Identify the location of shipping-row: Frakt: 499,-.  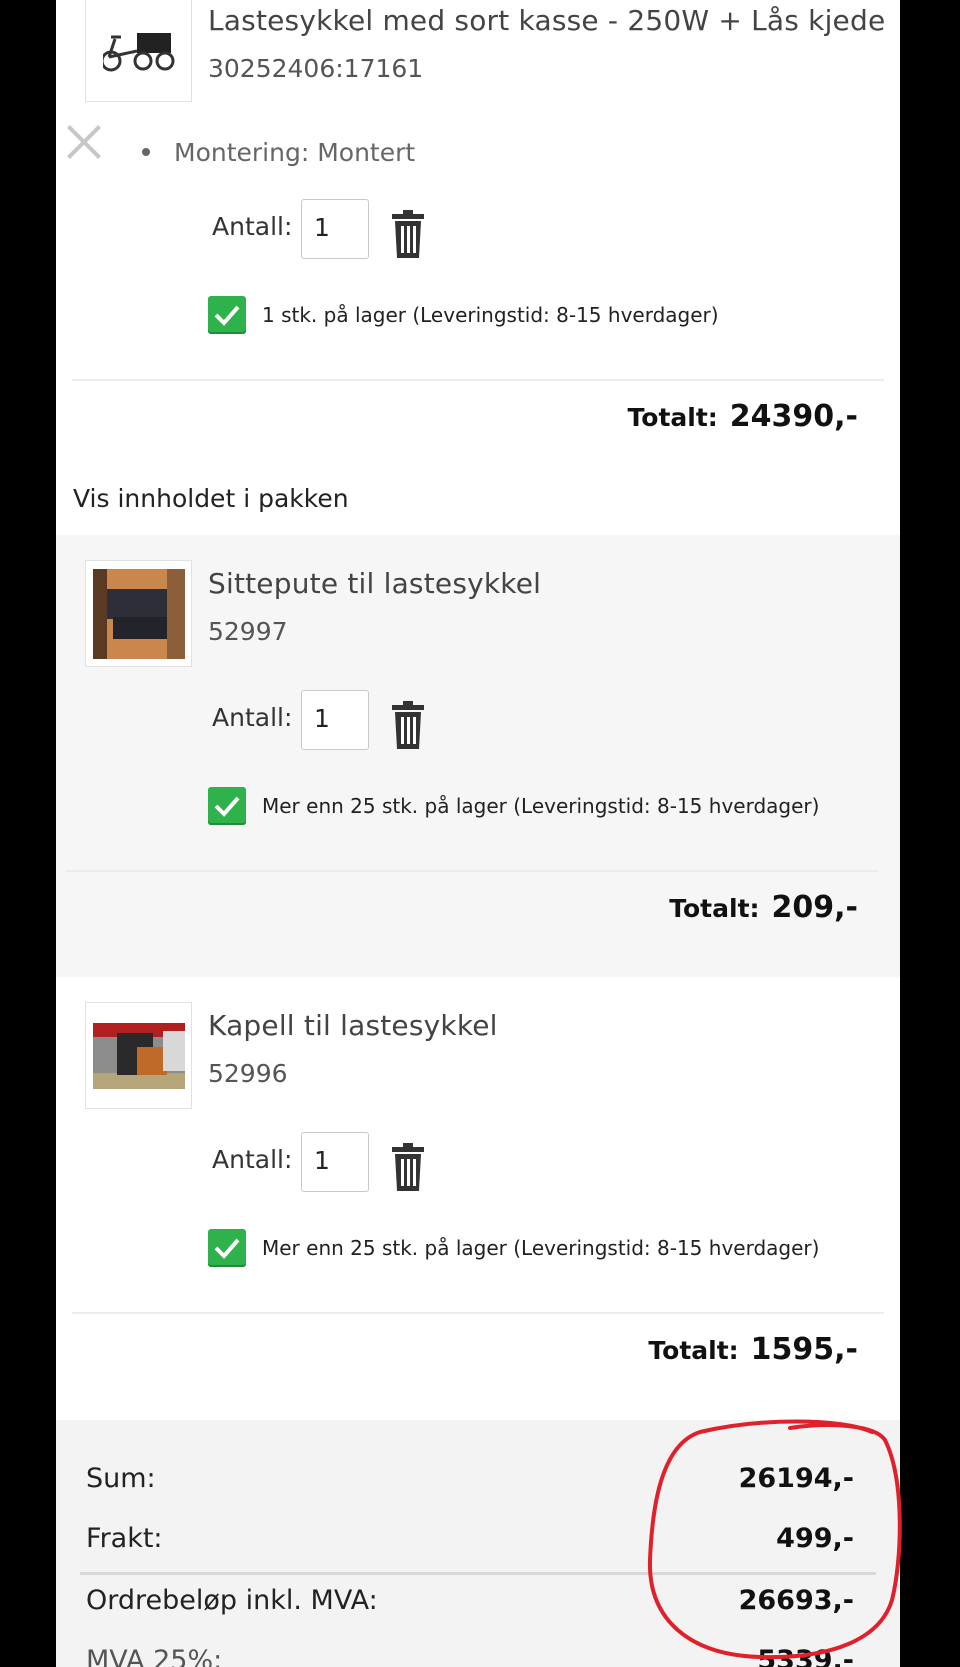
(470, 1538).